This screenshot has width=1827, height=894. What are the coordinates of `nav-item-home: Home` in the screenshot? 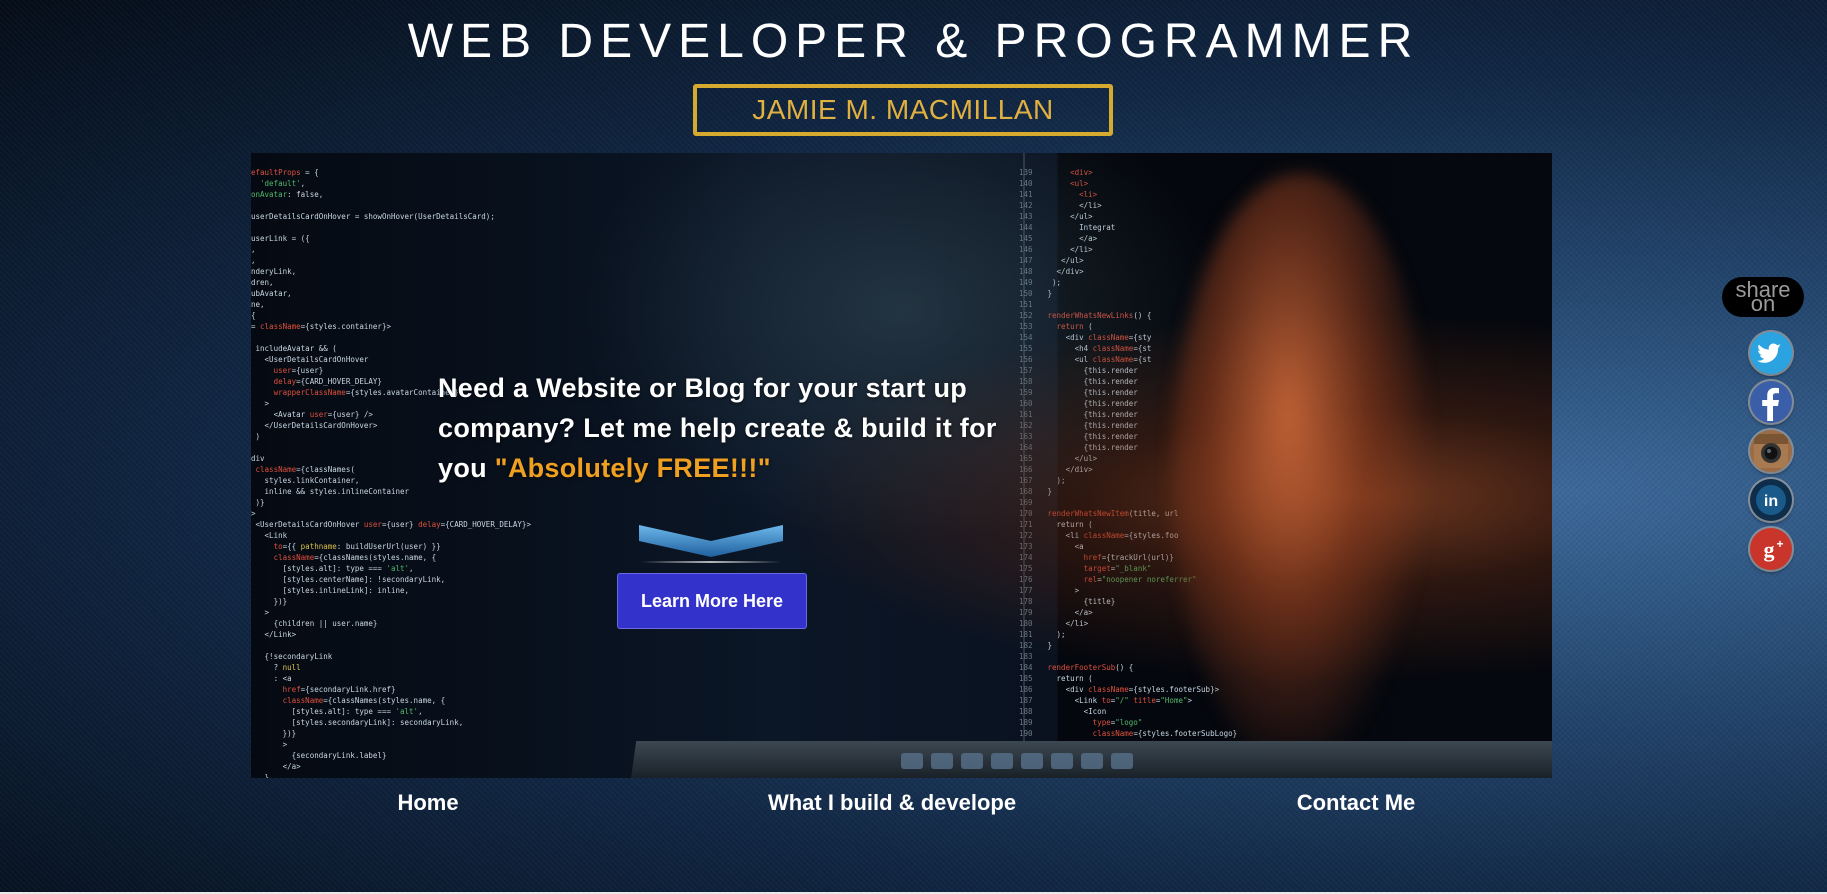 It's located at (427, 803).